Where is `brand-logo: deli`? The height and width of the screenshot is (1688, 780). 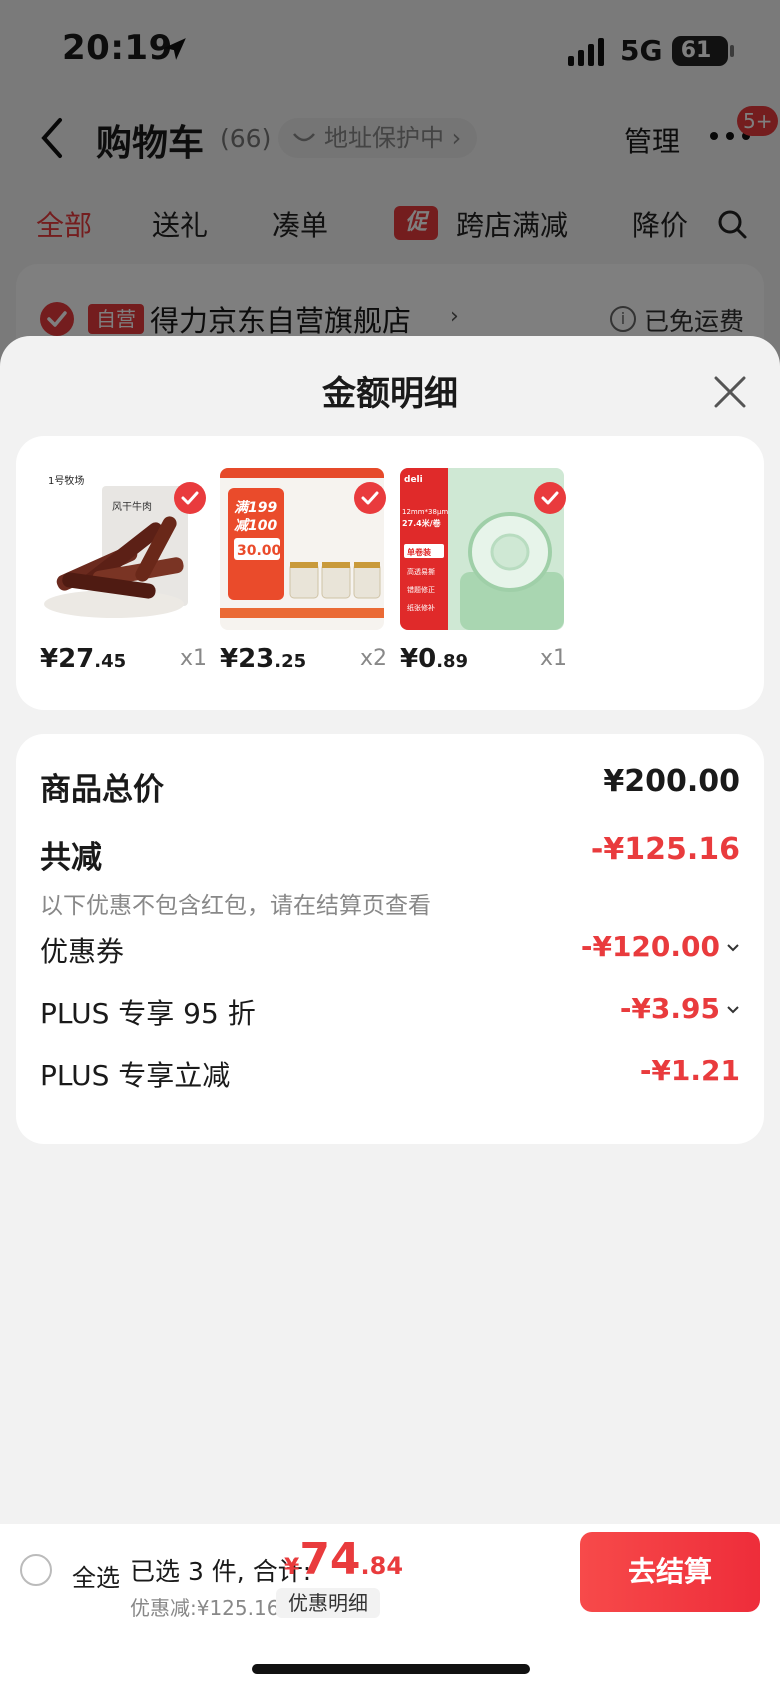
brand-logo: deli is located at coordinates (413, 480).